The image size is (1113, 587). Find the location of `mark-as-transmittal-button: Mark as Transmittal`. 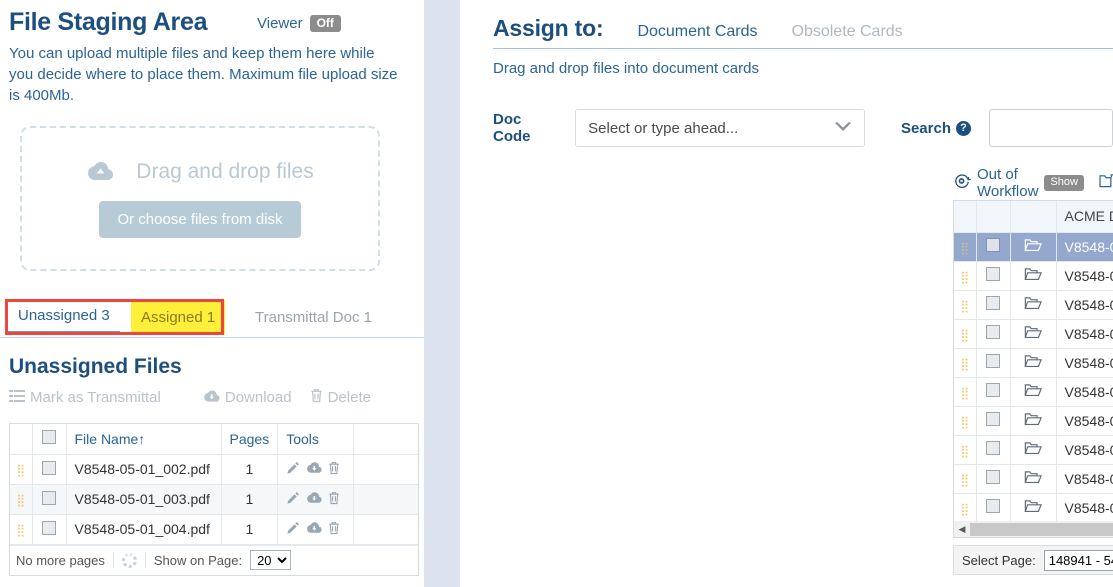

mark-as-transmittal-button: Mark as Transmittal is located at coordinates (85, 398).